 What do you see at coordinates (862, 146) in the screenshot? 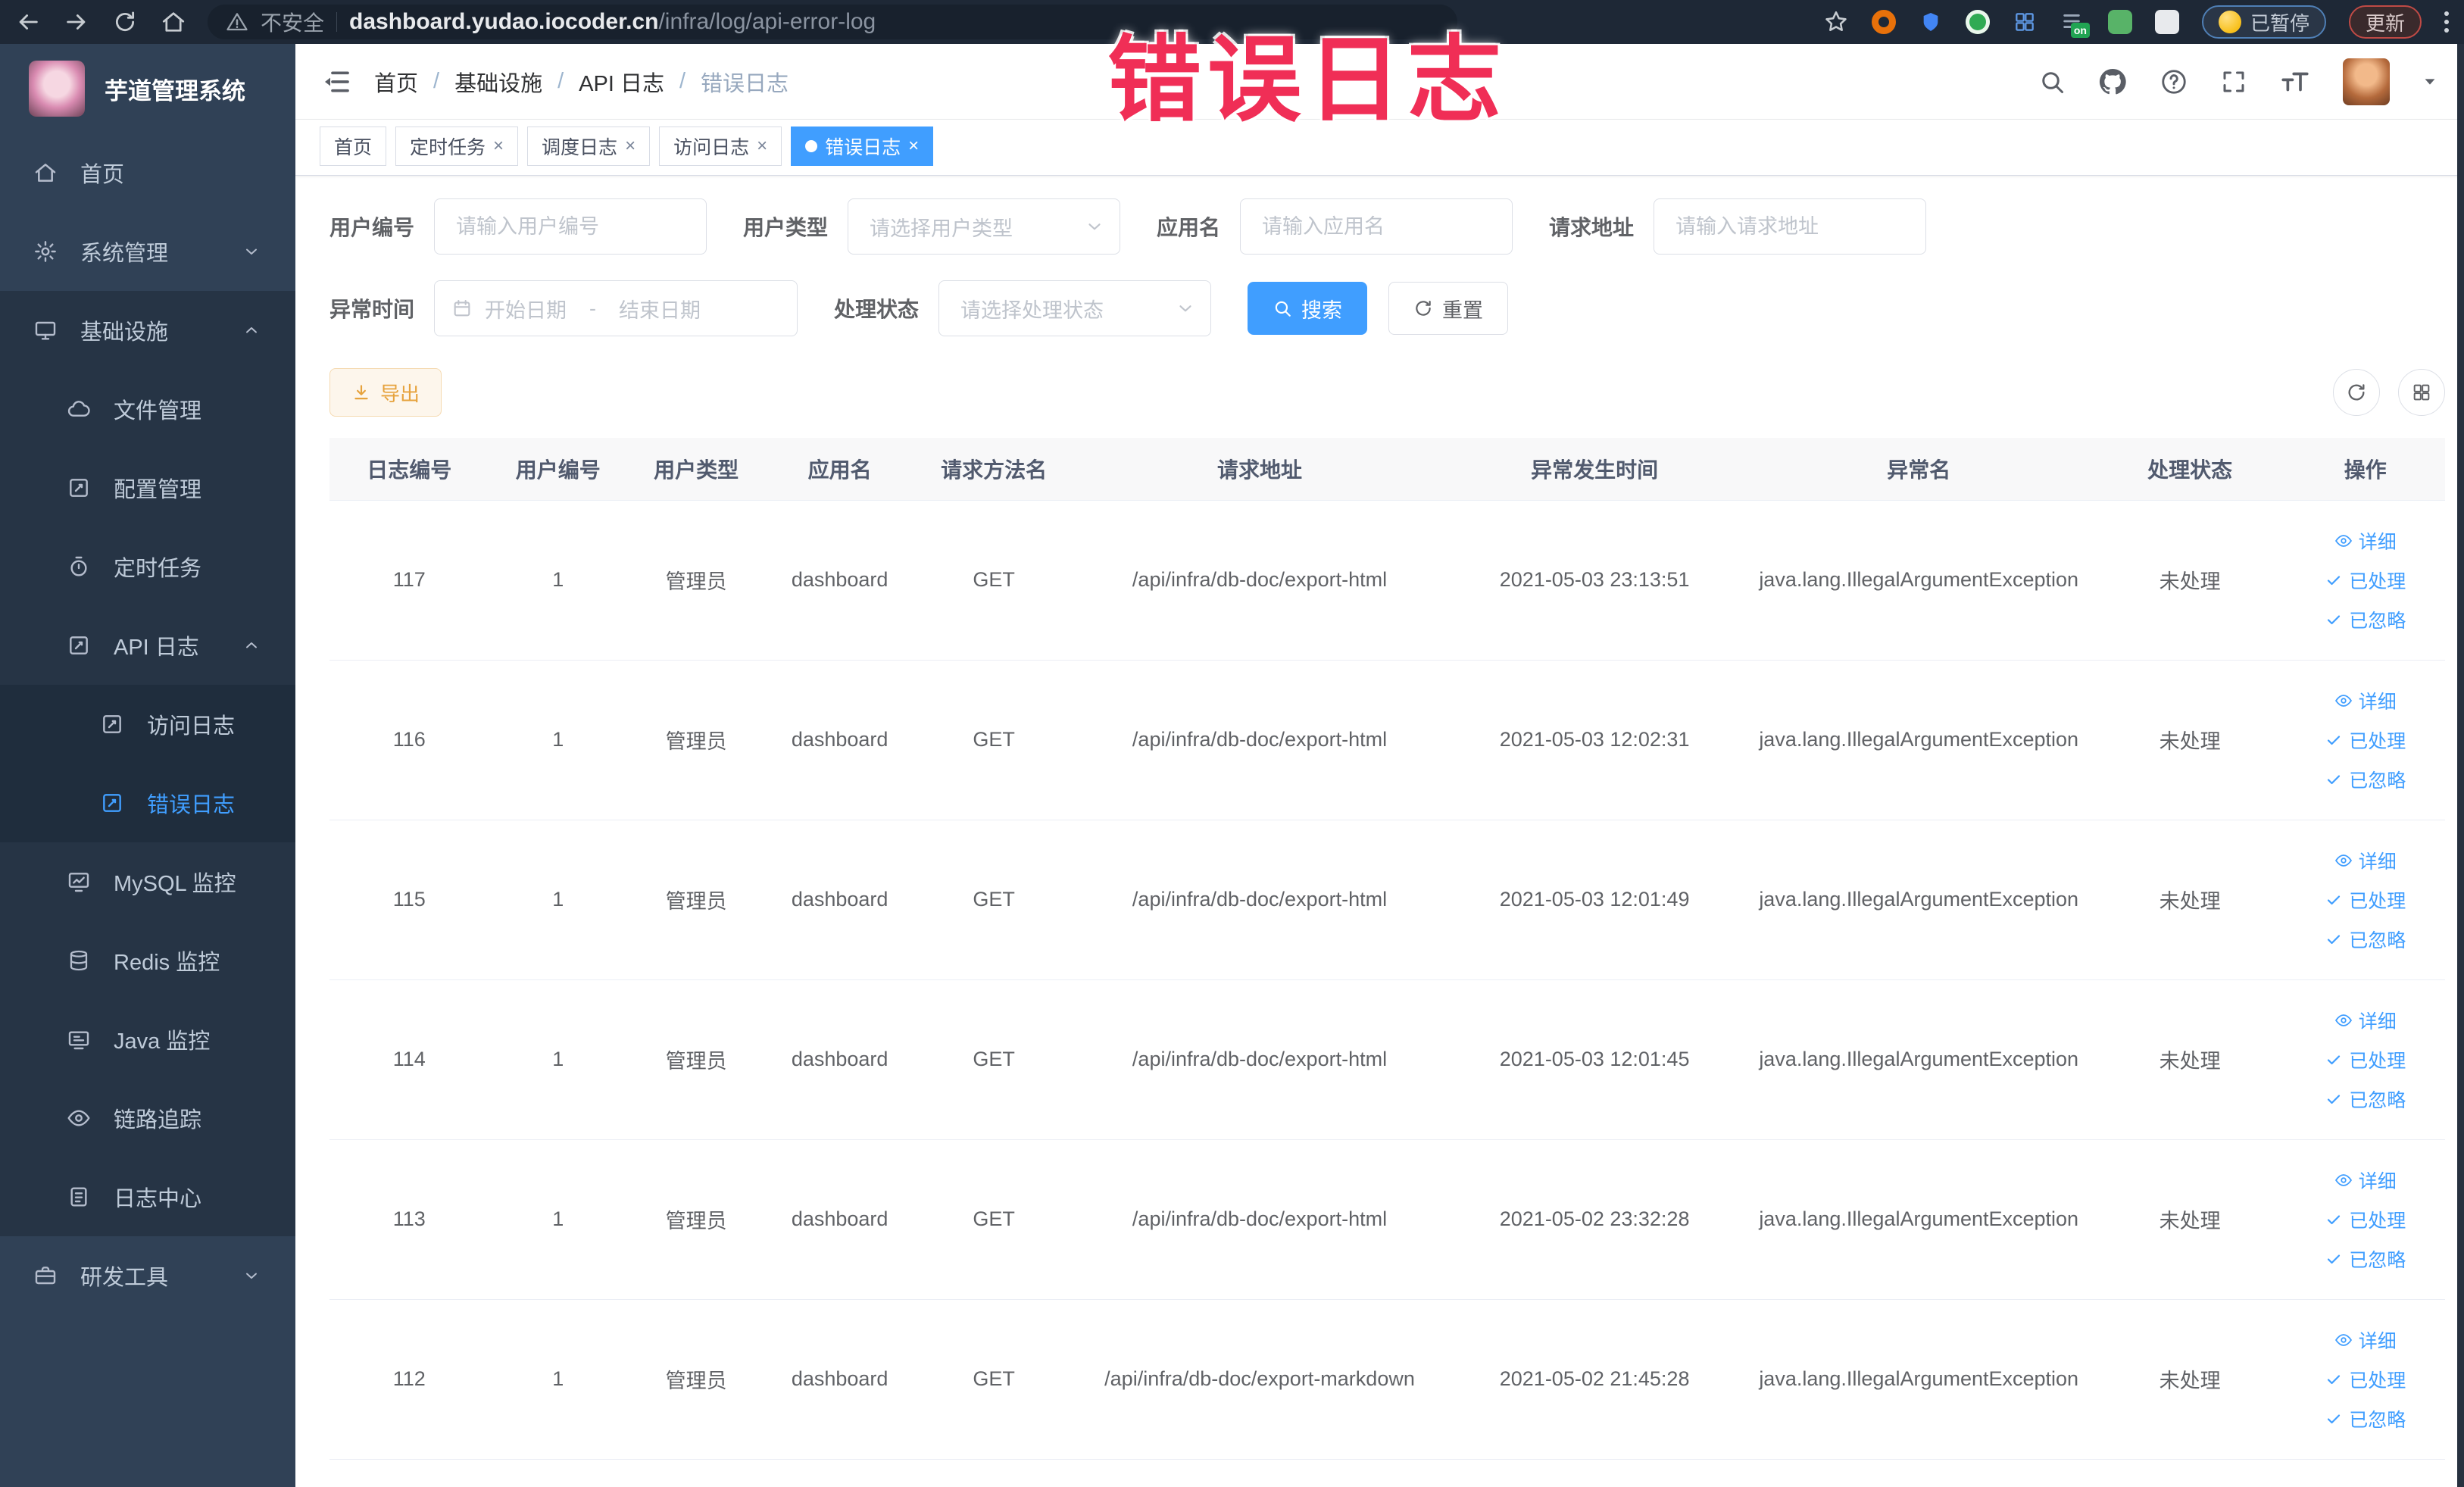
I see `tab-error-log: 错误日志 ×` at bounding box center [862, 146].